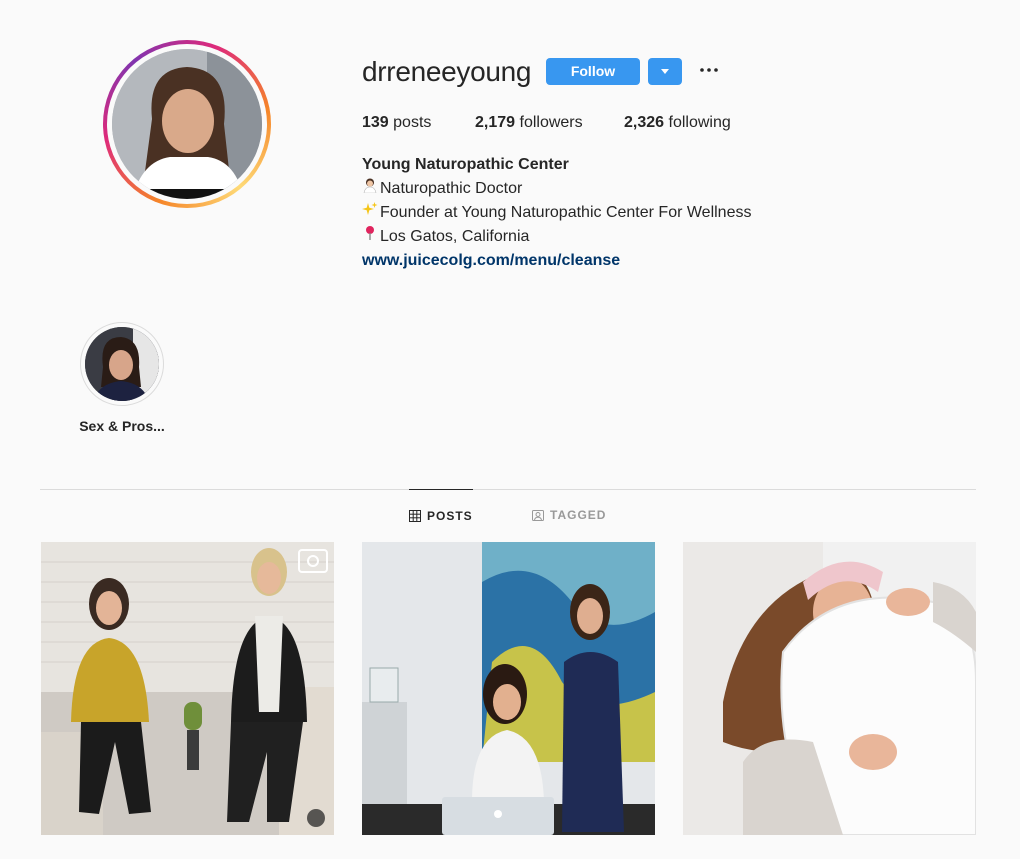 This screenshot has width=1020, height=859. Describe the element at coordinates (450, 516) in the screenshot. I see `tab-posts-label: POSTS` at that location.